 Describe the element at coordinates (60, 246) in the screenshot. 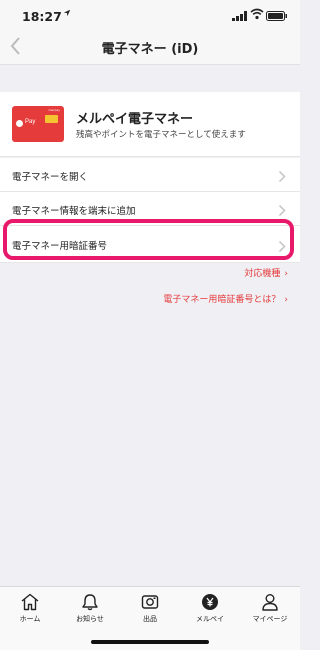

I see `menu-item-label: 電子マネー用暗証番号` at that location.